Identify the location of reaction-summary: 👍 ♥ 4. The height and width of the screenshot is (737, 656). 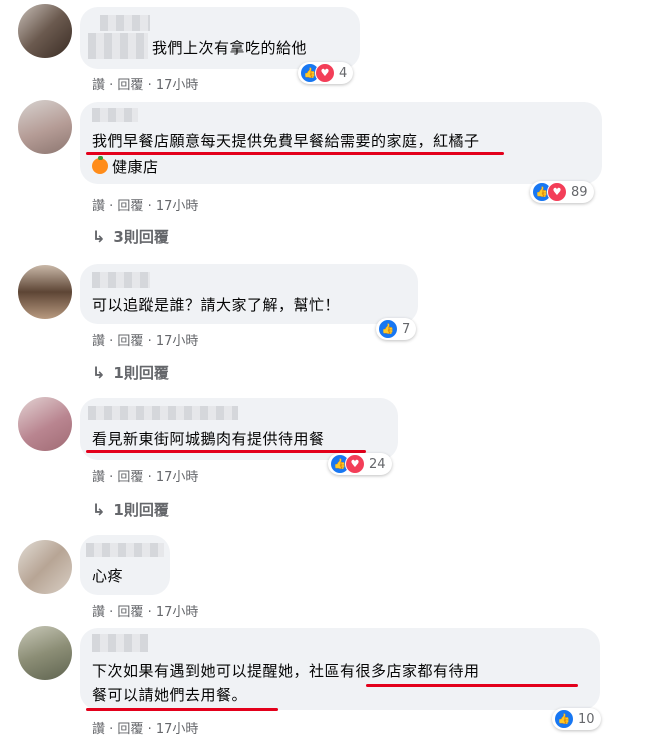
(326, 73).